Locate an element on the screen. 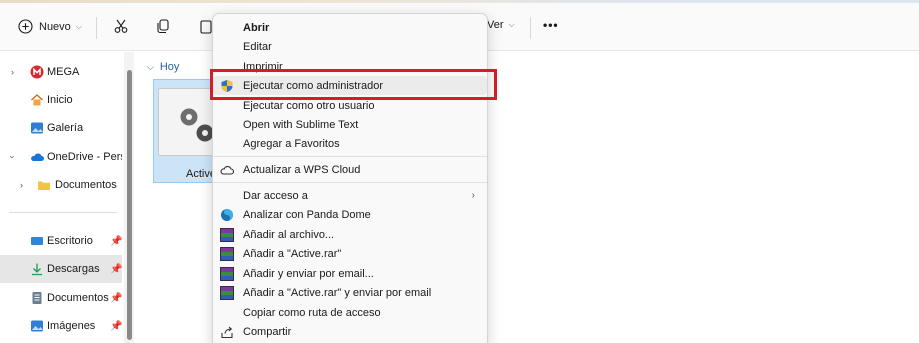 The width and height of the screenshot is (919, 343). sidebar-item-descargas: Descargas 📌 is located at coordinates (61, 269).